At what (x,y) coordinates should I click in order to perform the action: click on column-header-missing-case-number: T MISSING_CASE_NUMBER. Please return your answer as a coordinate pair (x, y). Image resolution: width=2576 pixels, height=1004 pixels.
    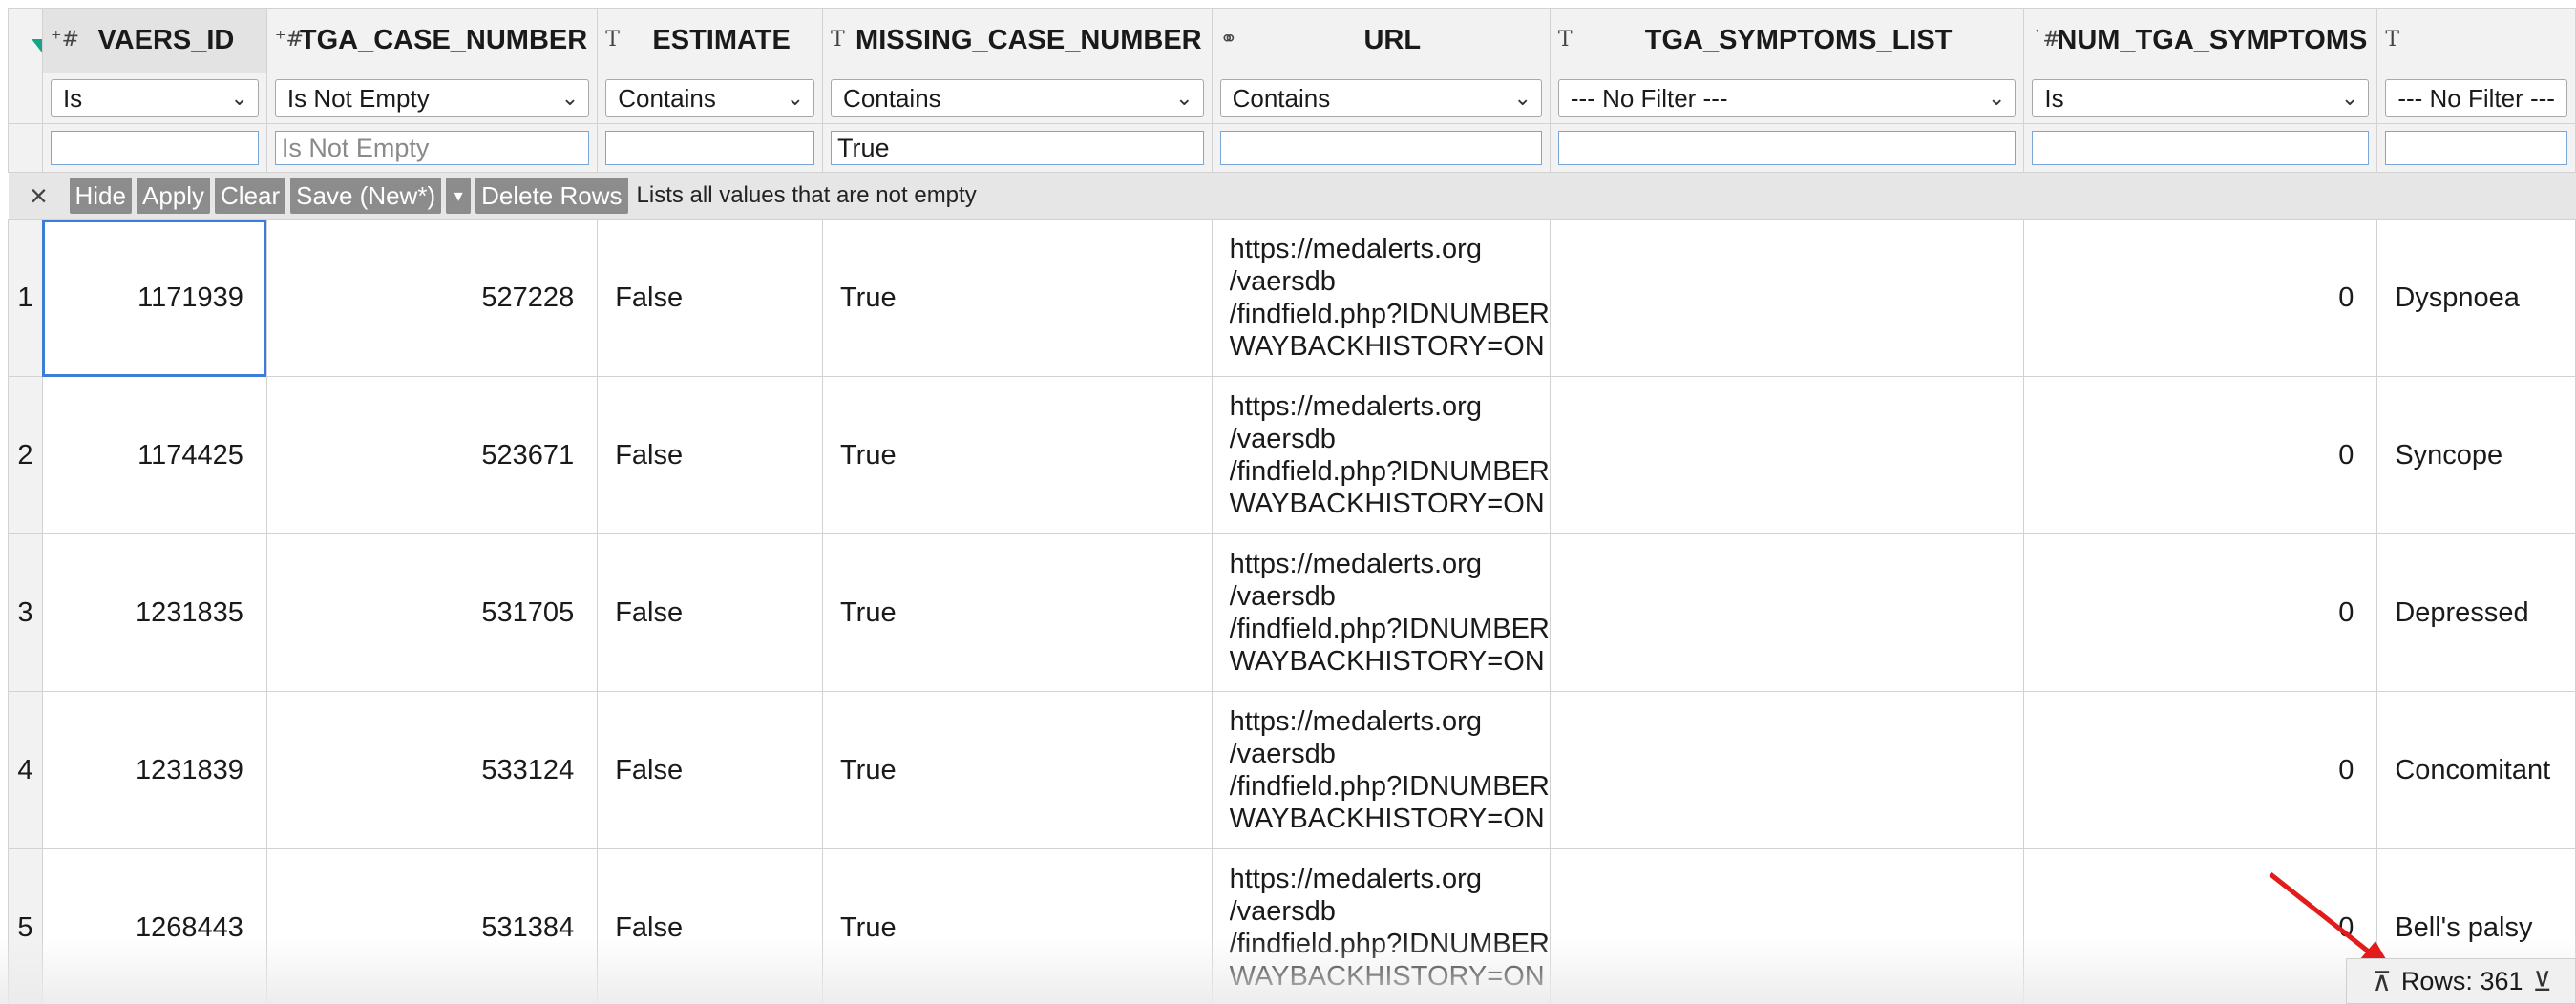
    Looking at the image, I should click on (1017, 40).